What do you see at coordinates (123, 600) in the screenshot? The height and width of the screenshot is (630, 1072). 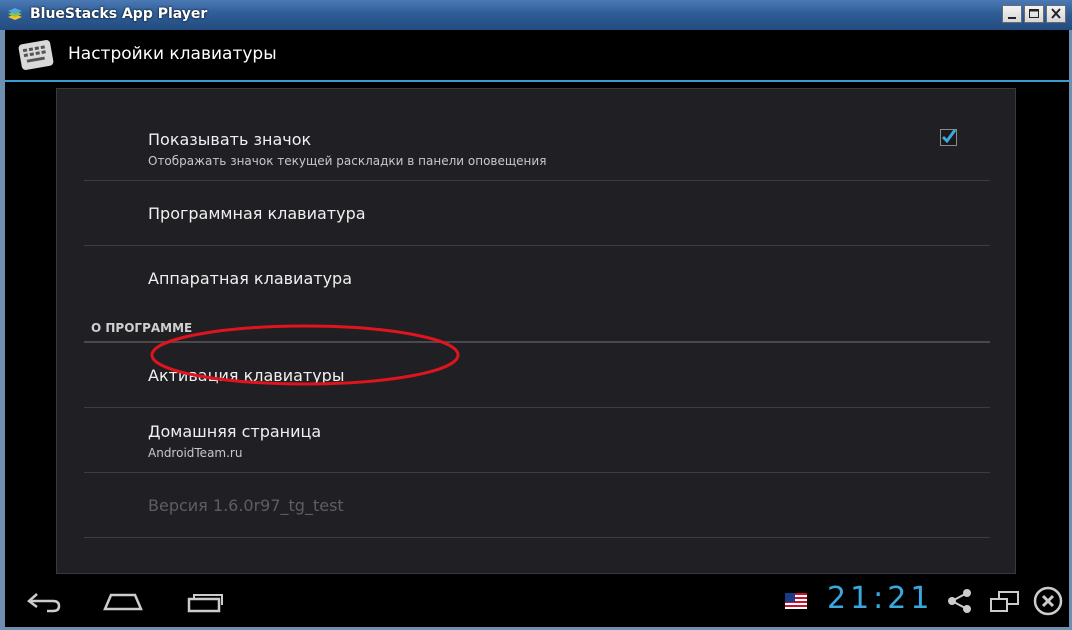 I see `home-icon` at bounding box center [123, 600].